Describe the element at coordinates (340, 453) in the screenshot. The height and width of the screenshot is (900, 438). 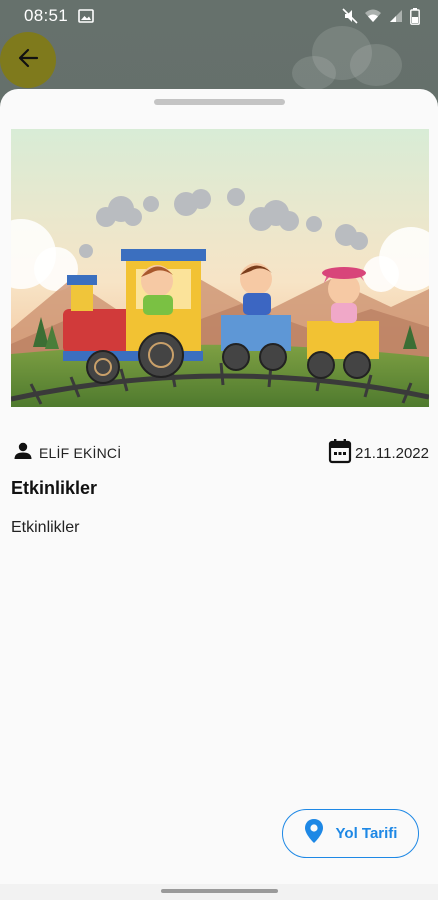
I see `calendar-icon` at that location.